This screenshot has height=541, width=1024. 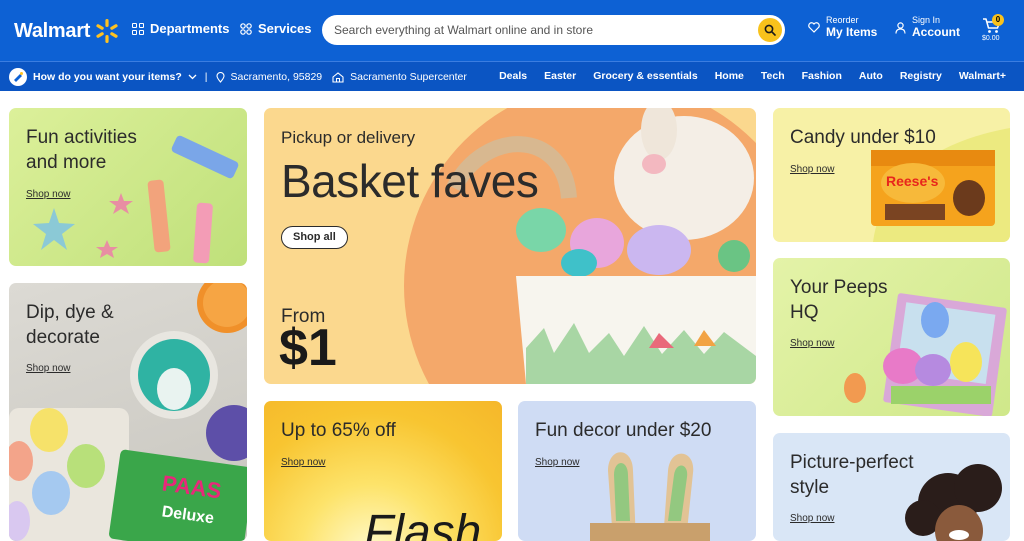 What do you see at coordinates (891, 337) in the screenshot?
I see `card-peeps: Your Peeps HQ Shop now` at bounding box center [891, 337].